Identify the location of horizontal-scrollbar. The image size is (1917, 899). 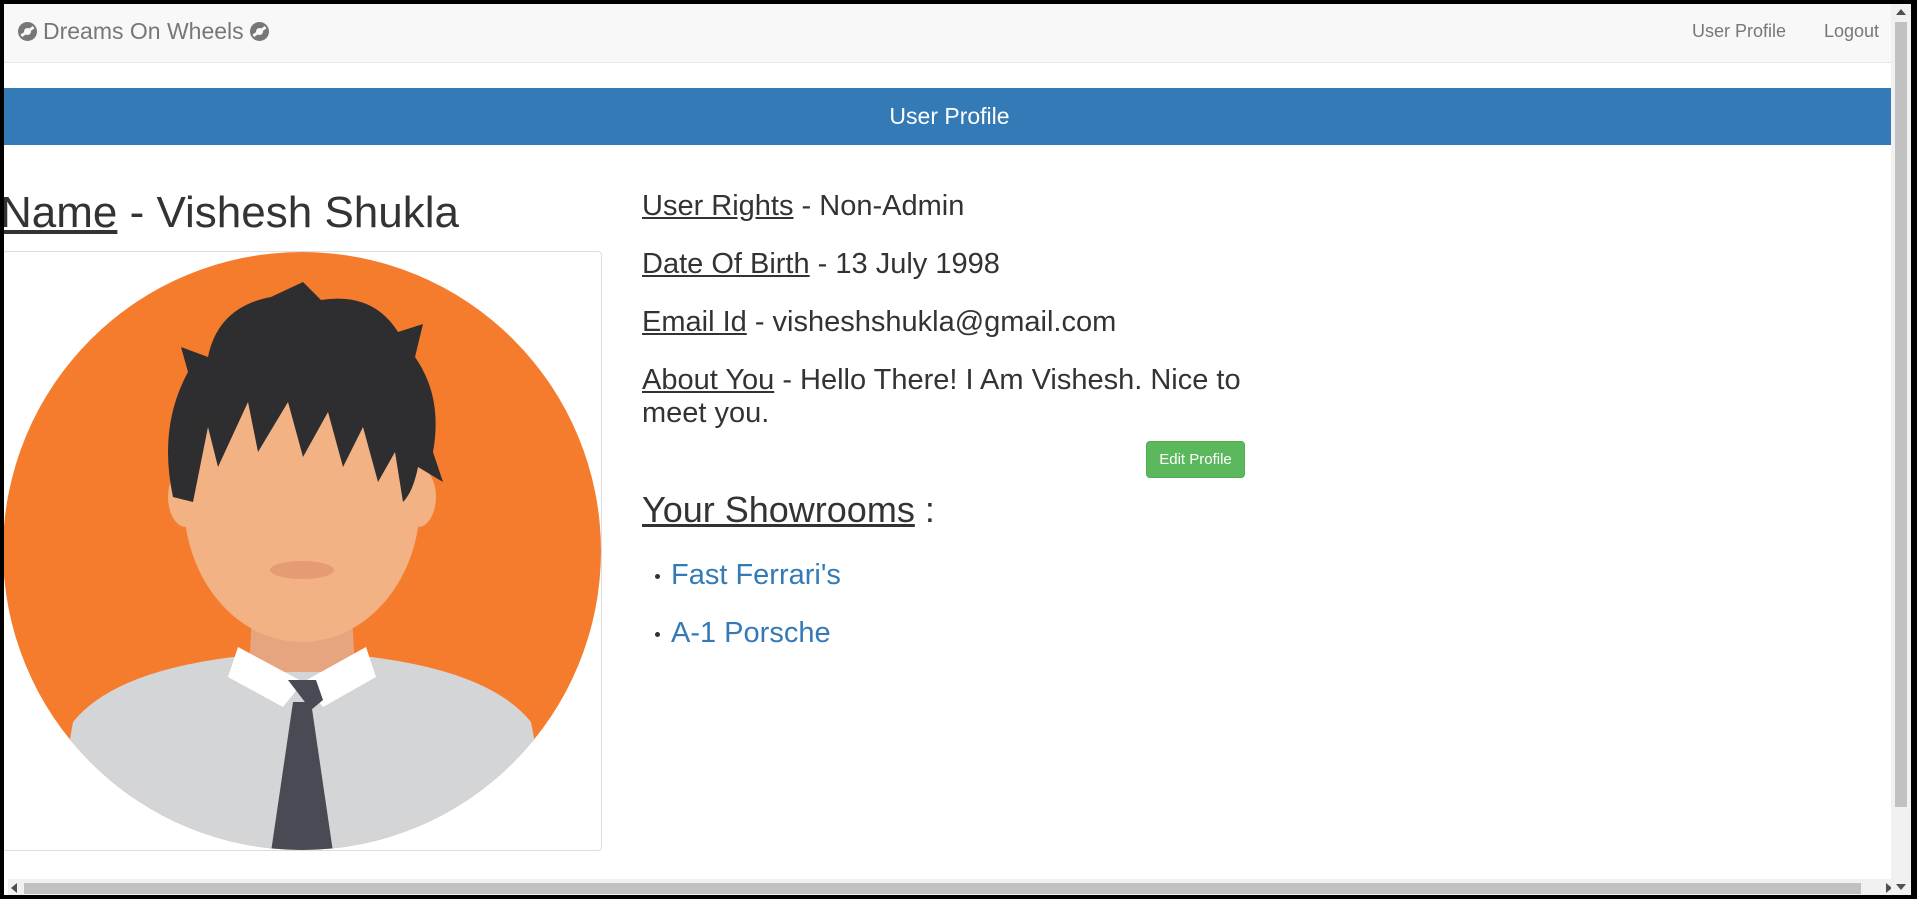
(951, 887).